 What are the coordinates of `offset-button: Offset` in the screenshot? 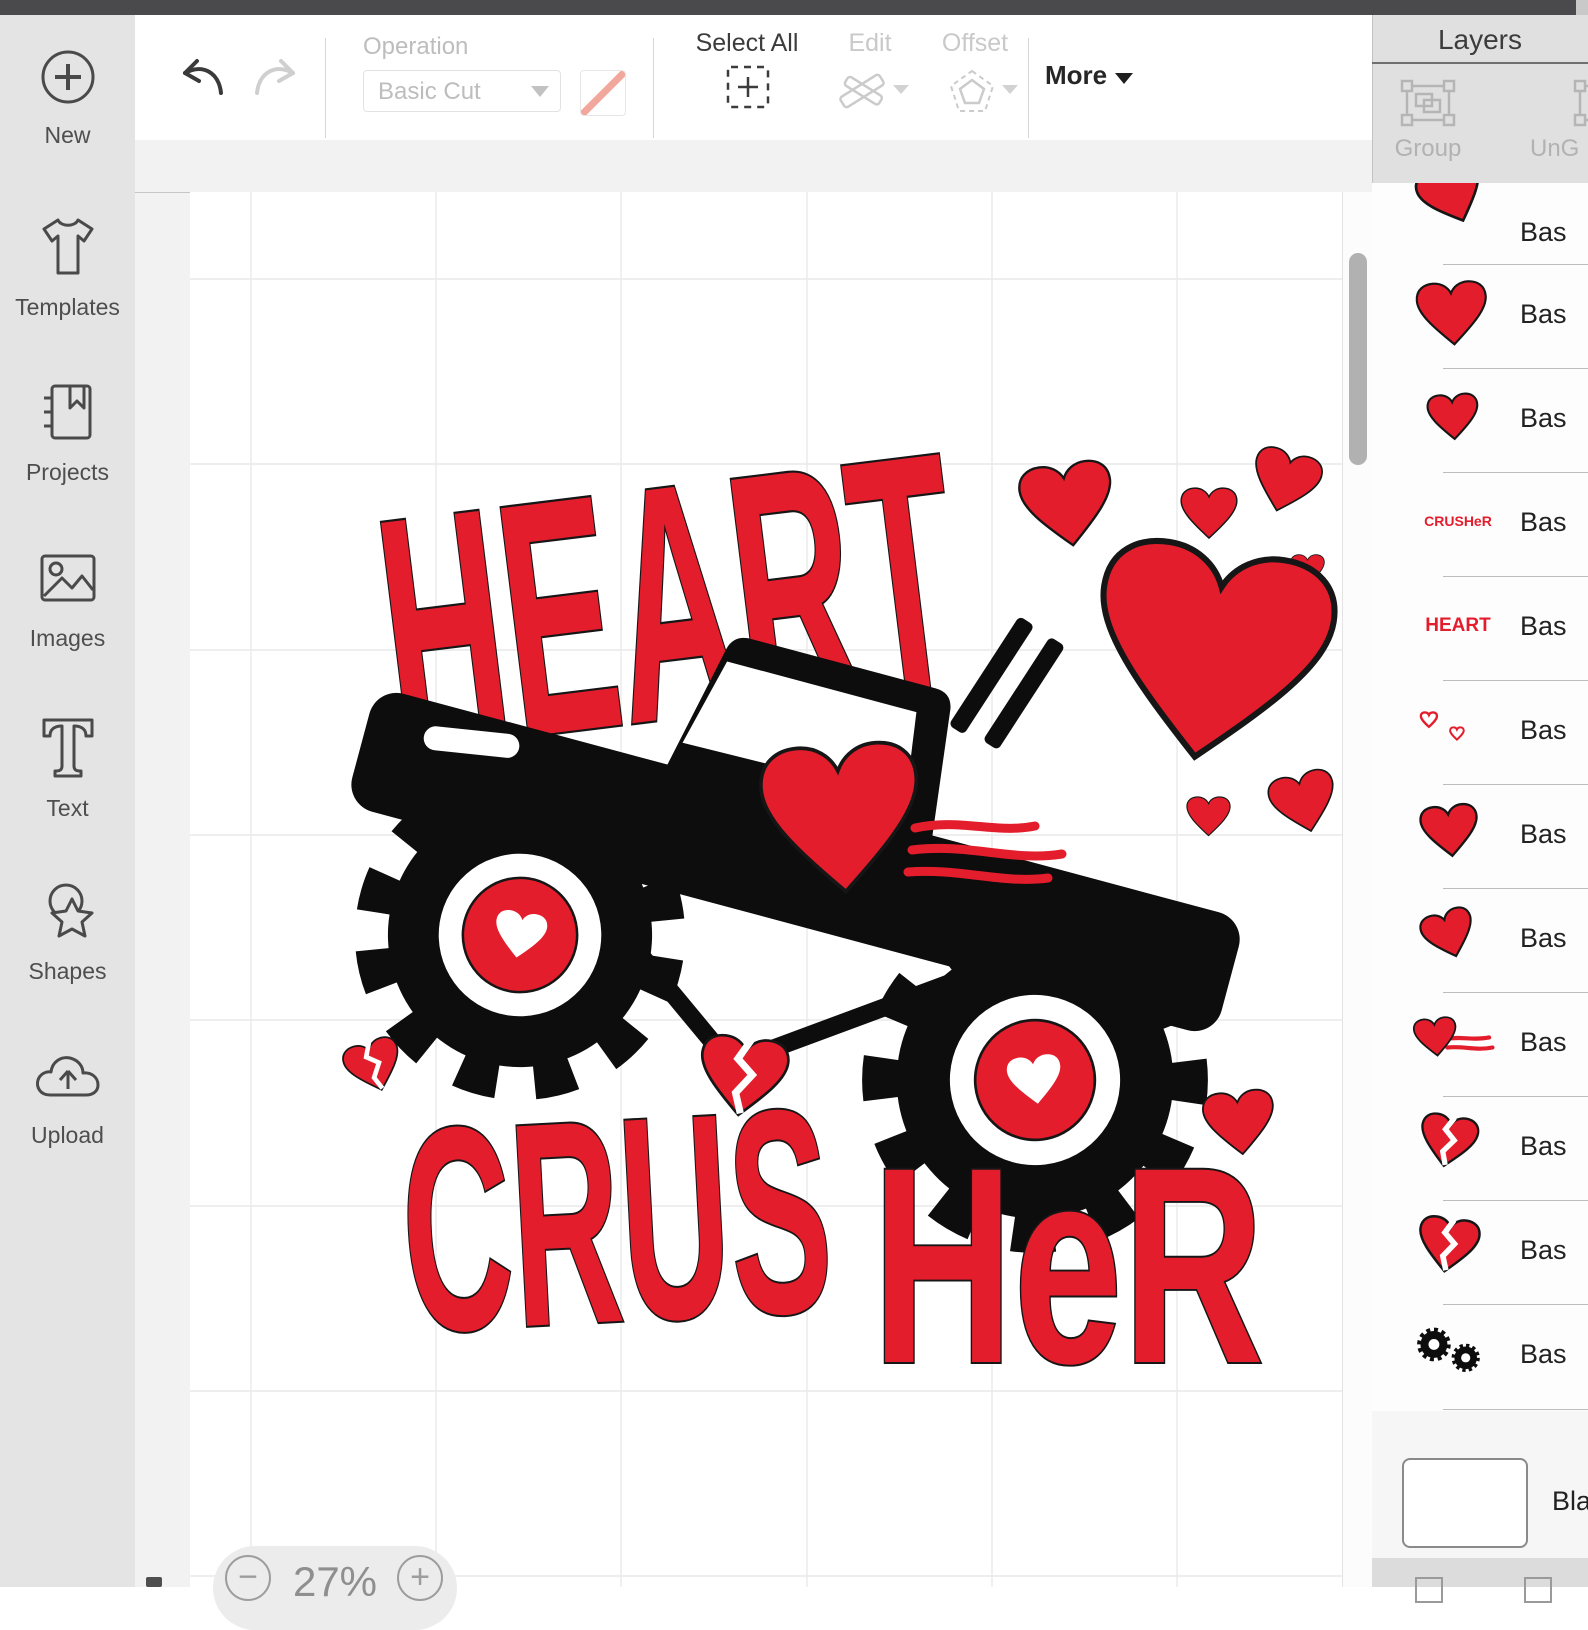 It's located at (975, 70).